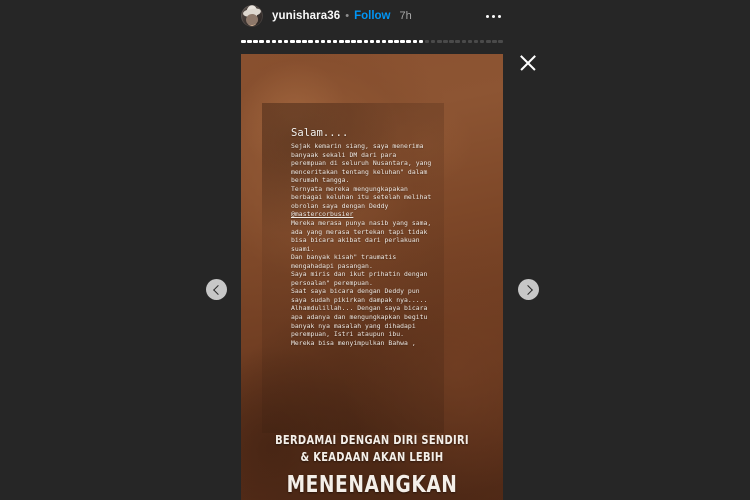 This screenshot has height=500, width=750. What do you see at coordinates (306, 16) in the screenshot?
I see `username-label: yunishara36` at bounding box center [306, 16].